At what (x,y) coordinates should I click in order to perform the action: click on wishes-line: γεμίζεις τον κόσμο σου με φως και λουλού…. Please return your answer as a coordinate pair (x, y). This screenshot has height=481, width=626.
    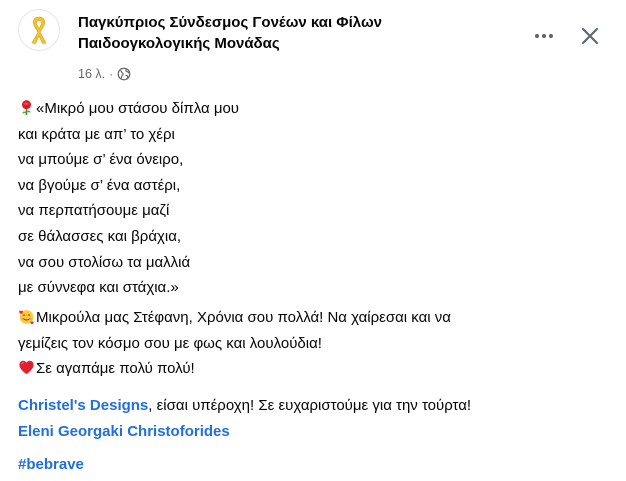
    Looking at the image, I should click on (170, 343).